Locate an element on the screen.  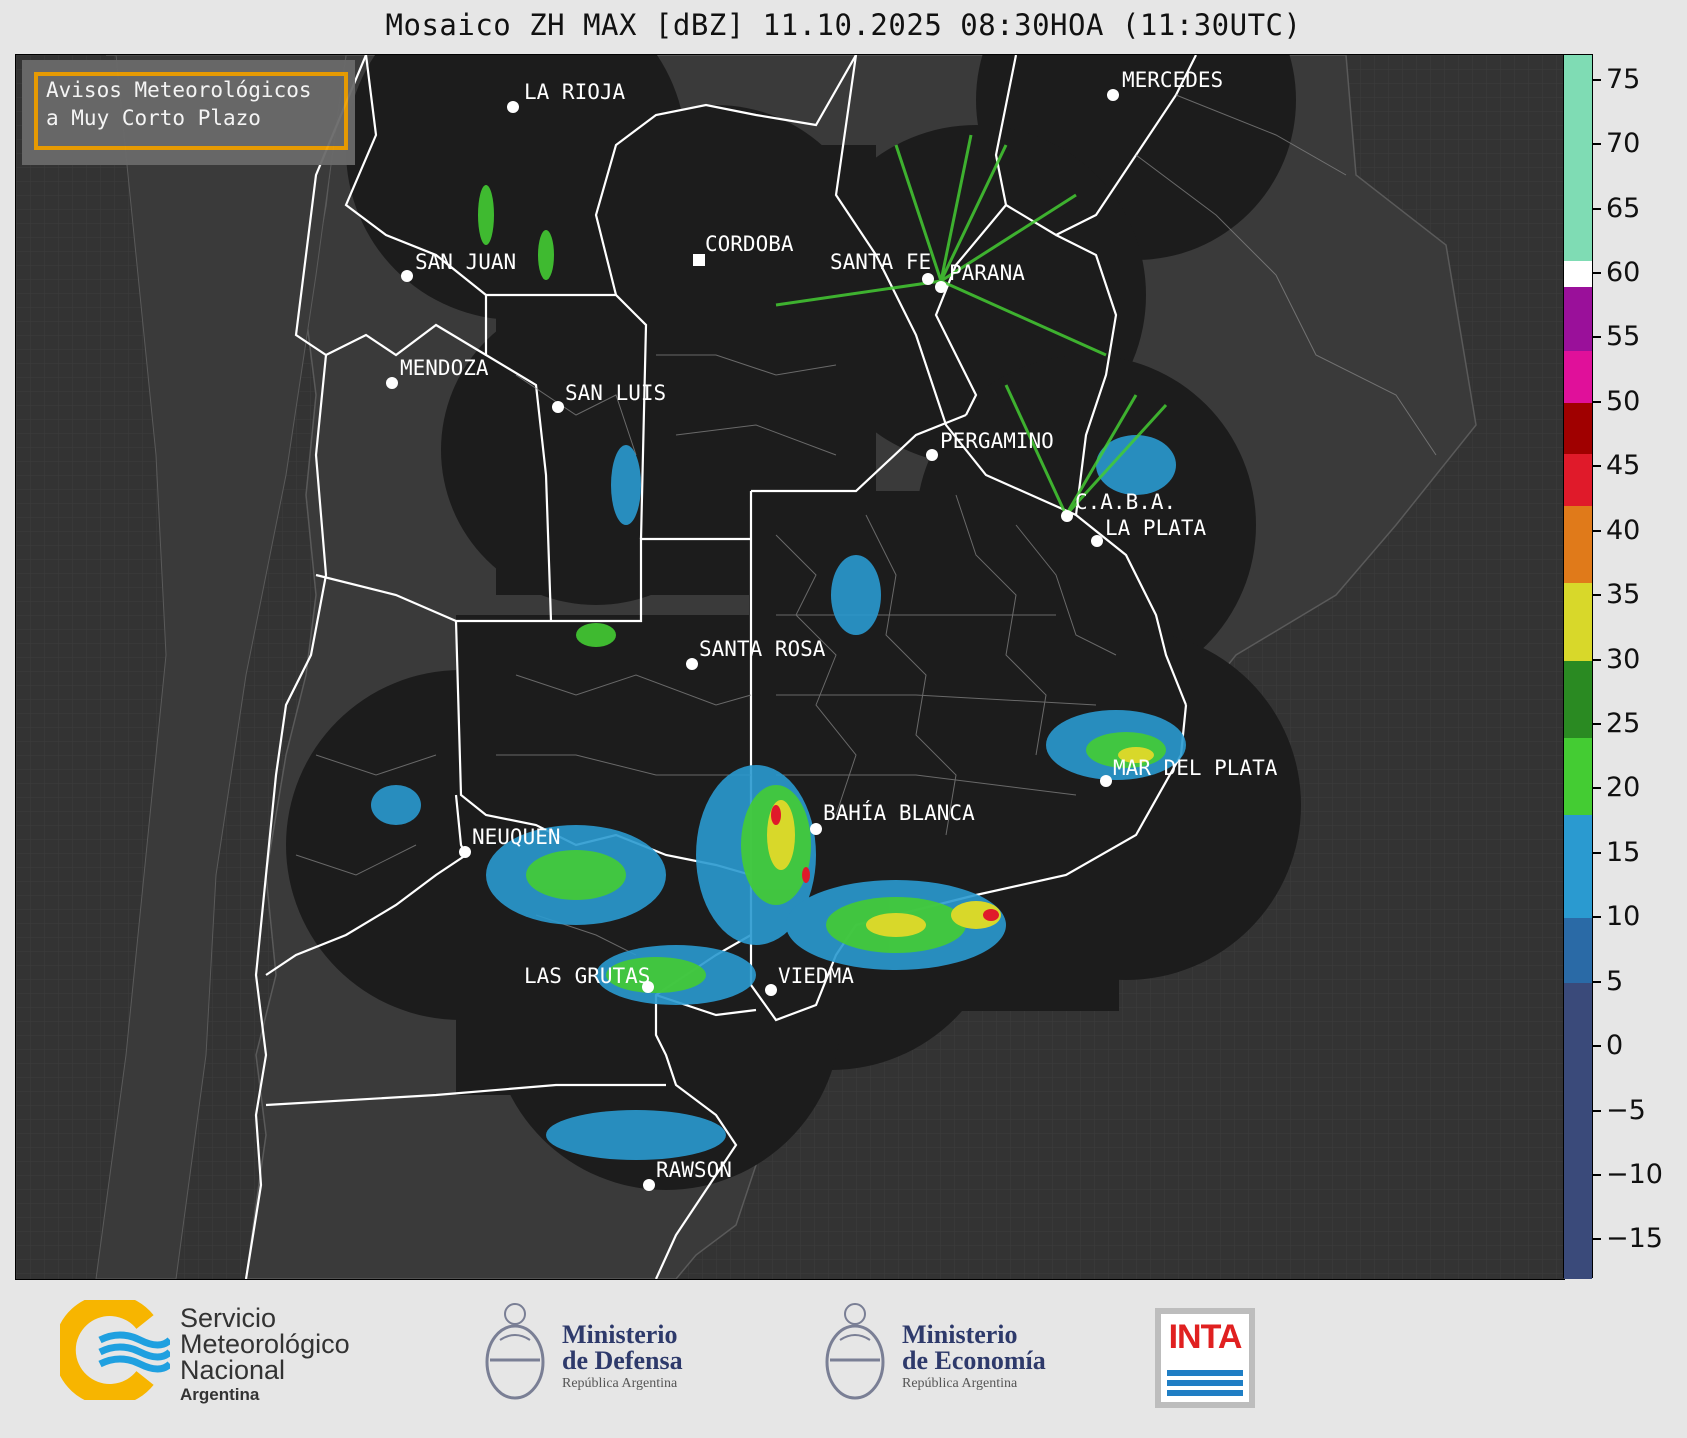
colorbar-tick-label: 25 is located at coordinates (1623, 723).